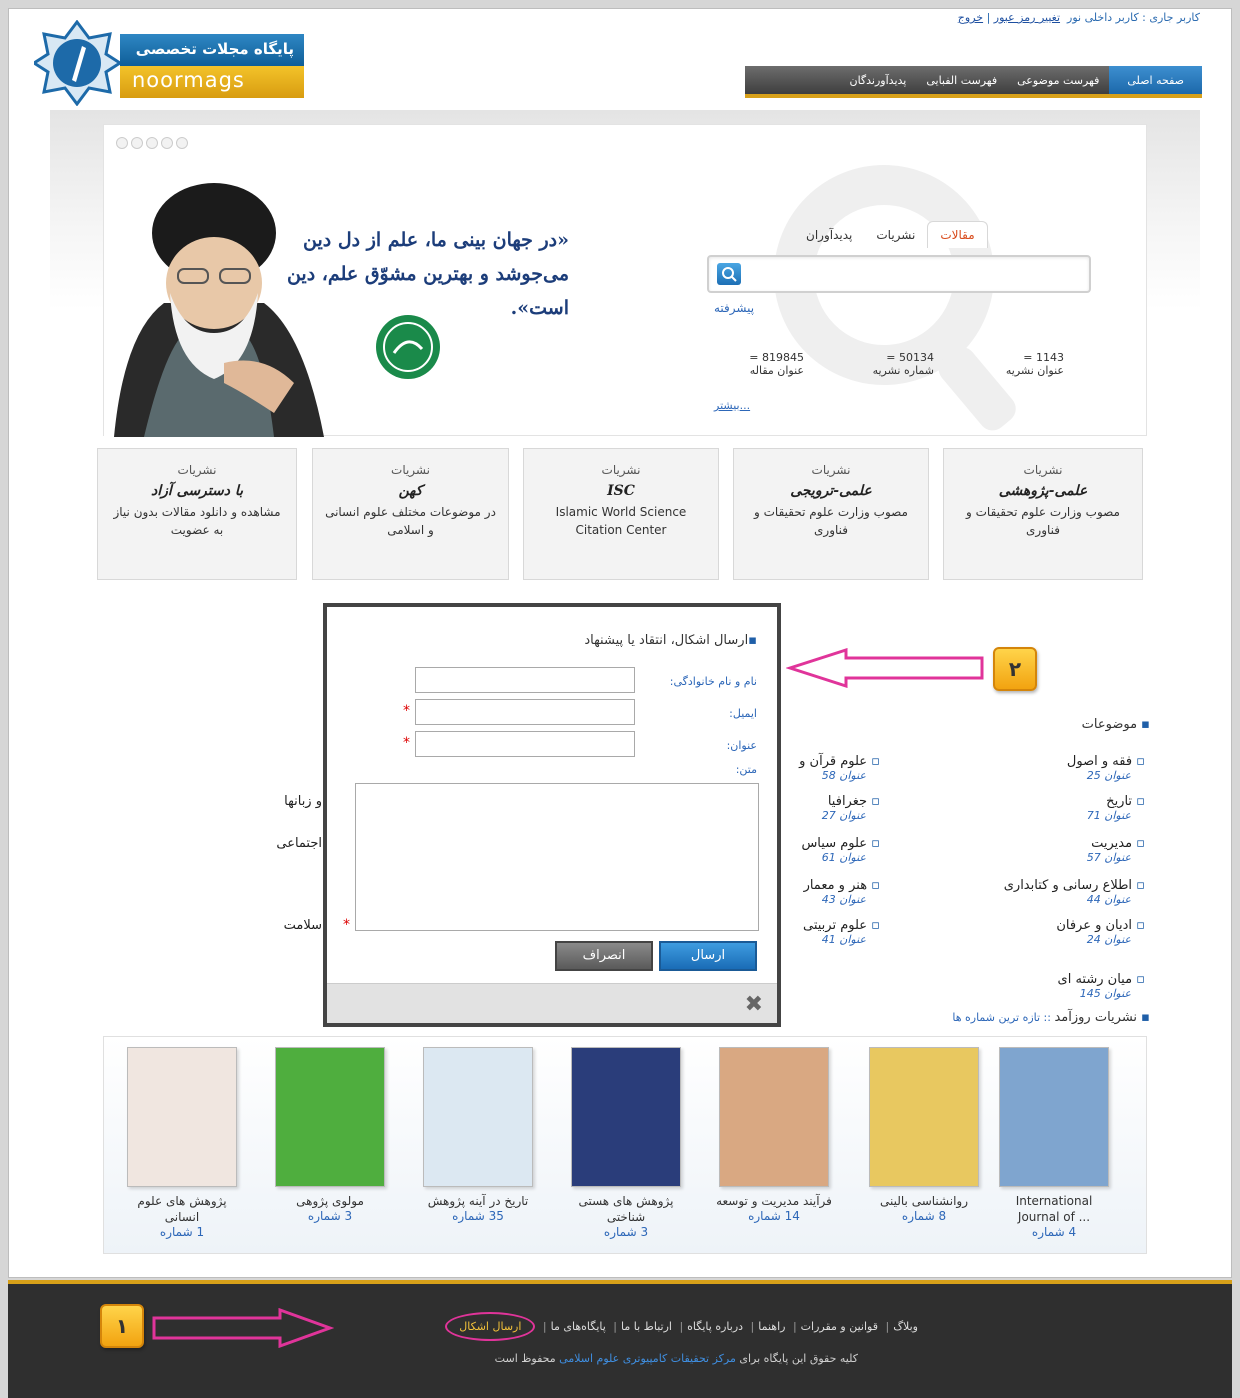 This screenshot has width=1240, height=1398. What do you see at coordinates (646, 1326) in the screenshot?
I see `footer-link-contact: ارتباط با ما` at bounding box center [646, 1326].